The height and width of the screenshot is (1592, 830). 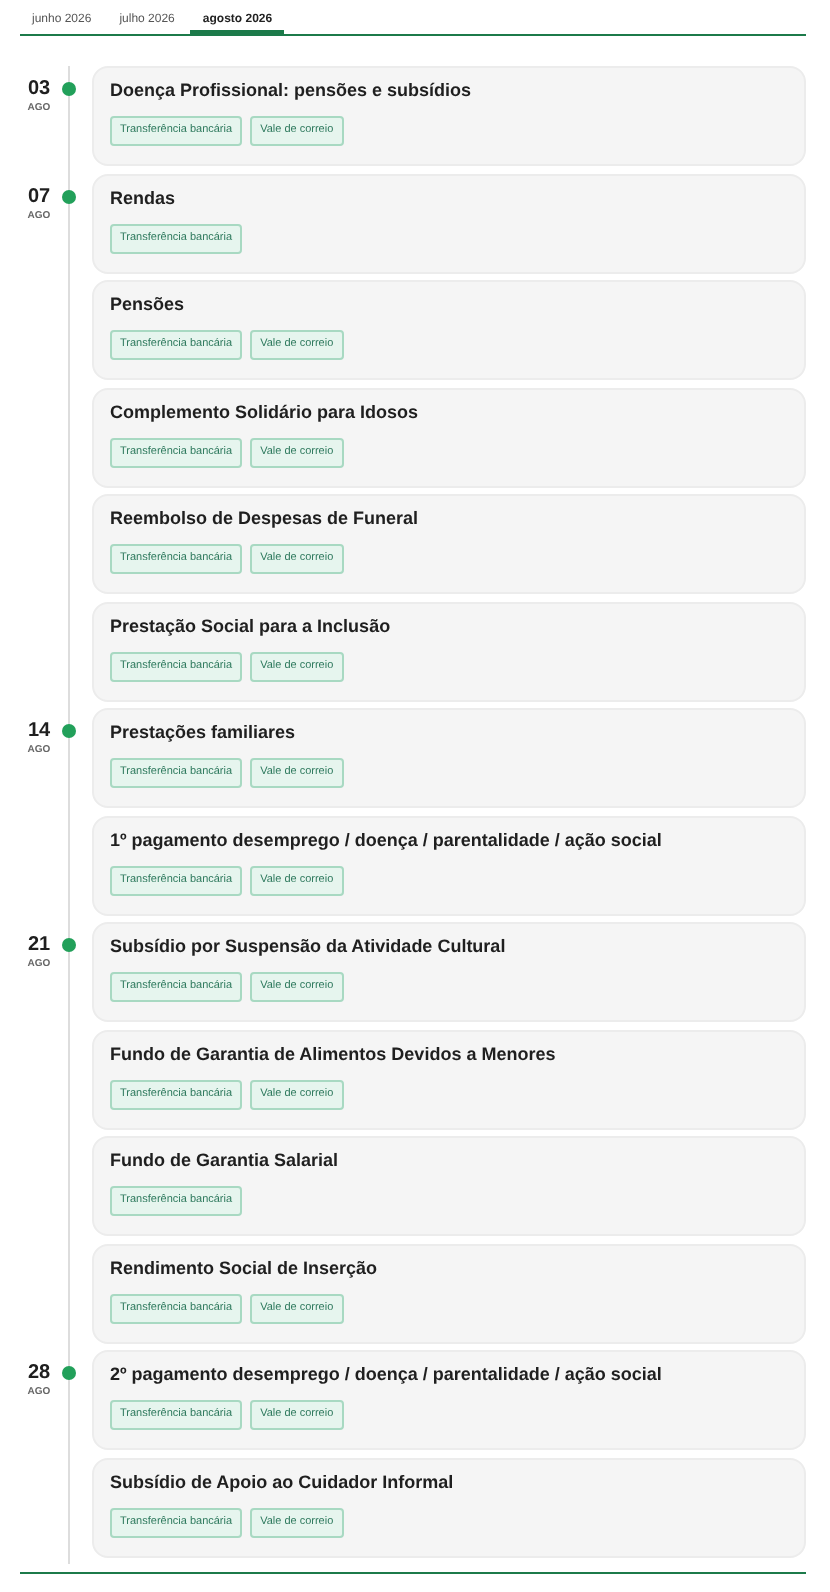 What do you see at coordinates (39, 945) in the screenshot?
I see `day-number: 21` at bounding box center [39, 945].